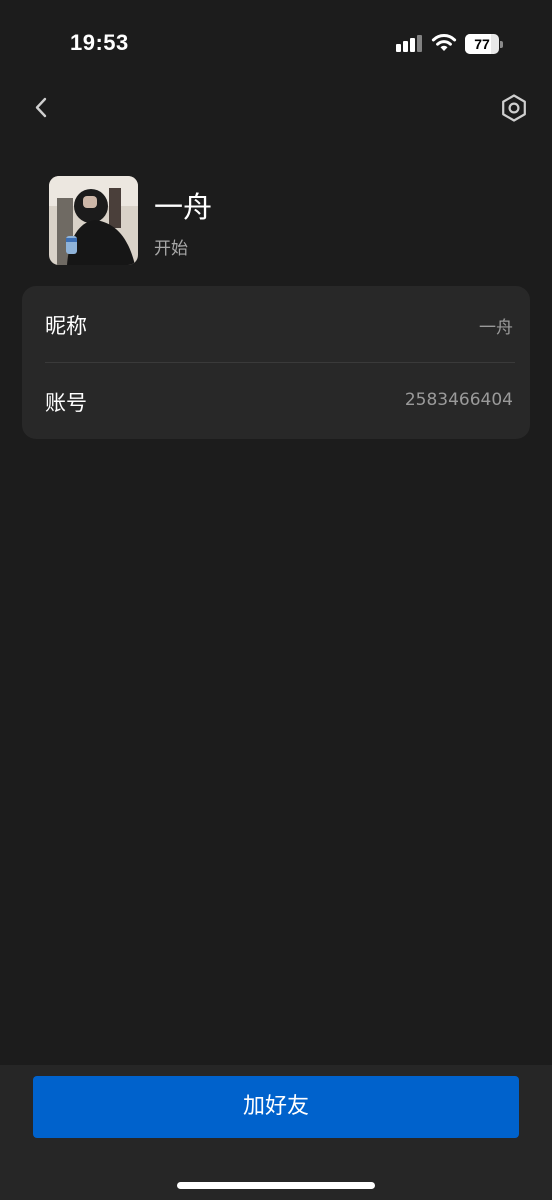 This screenshot has width=552, height=1200. I want to click on chevron-left-icon, so click(41, 107).